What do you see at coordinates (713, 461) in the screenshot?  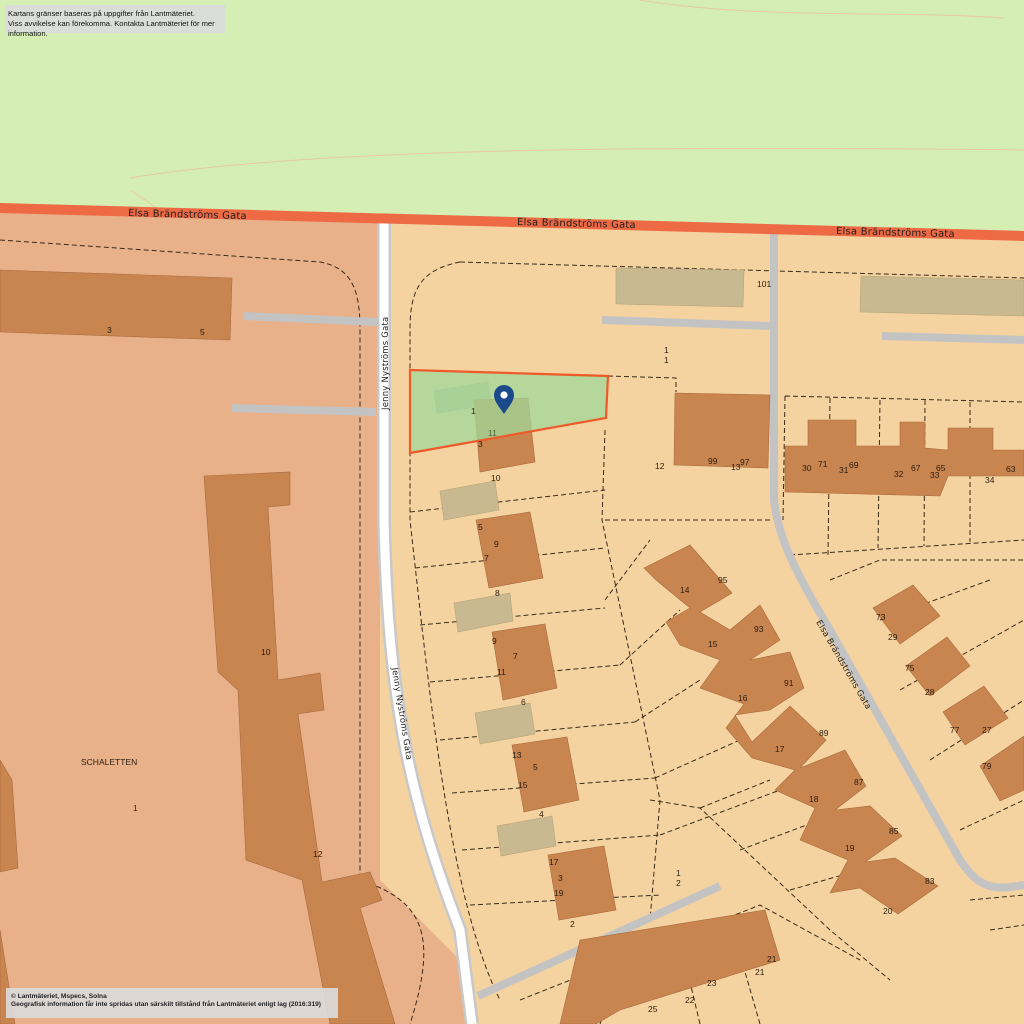 I see `svg-text: 99` at bounding box center [713, 461].